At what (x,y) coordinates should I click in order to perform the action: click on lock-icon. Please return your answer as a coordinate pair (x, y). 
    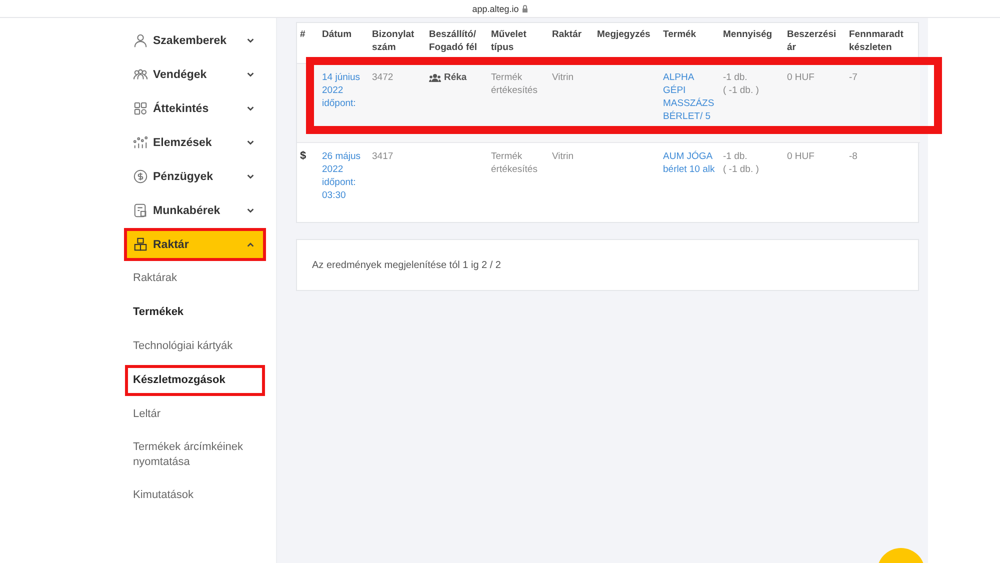
    Looking at the image, I should click on (525, 8).